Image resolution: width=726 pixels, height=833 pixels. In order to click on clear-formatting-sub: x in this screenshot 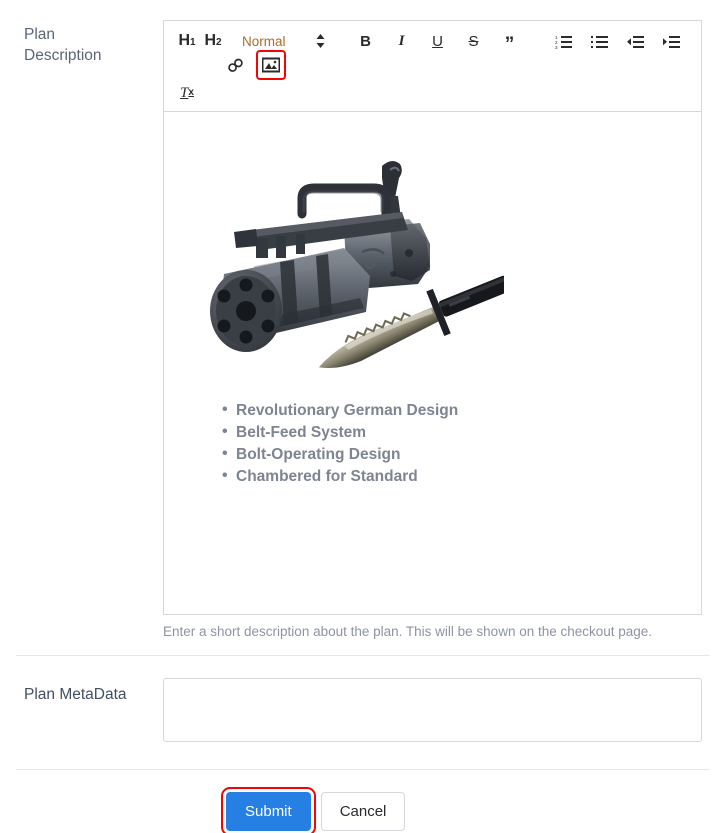, I will do `click(191, 92)`.